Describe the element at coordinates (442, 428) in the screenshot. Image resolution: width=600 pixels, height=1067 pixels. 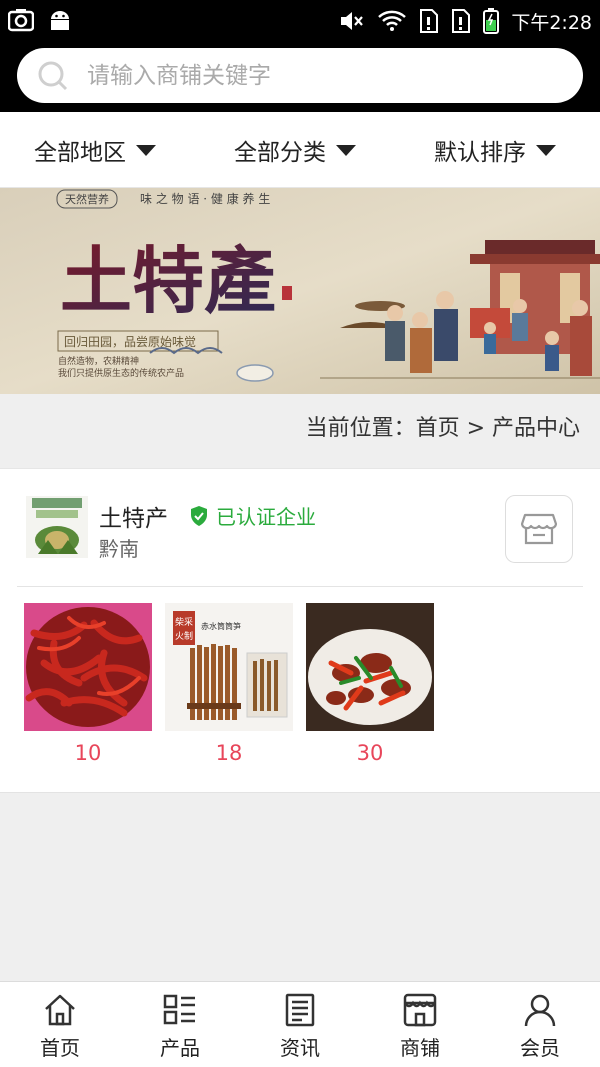
I see `breadcrumb: 当前位置：首页 > 产品中心` at that location.